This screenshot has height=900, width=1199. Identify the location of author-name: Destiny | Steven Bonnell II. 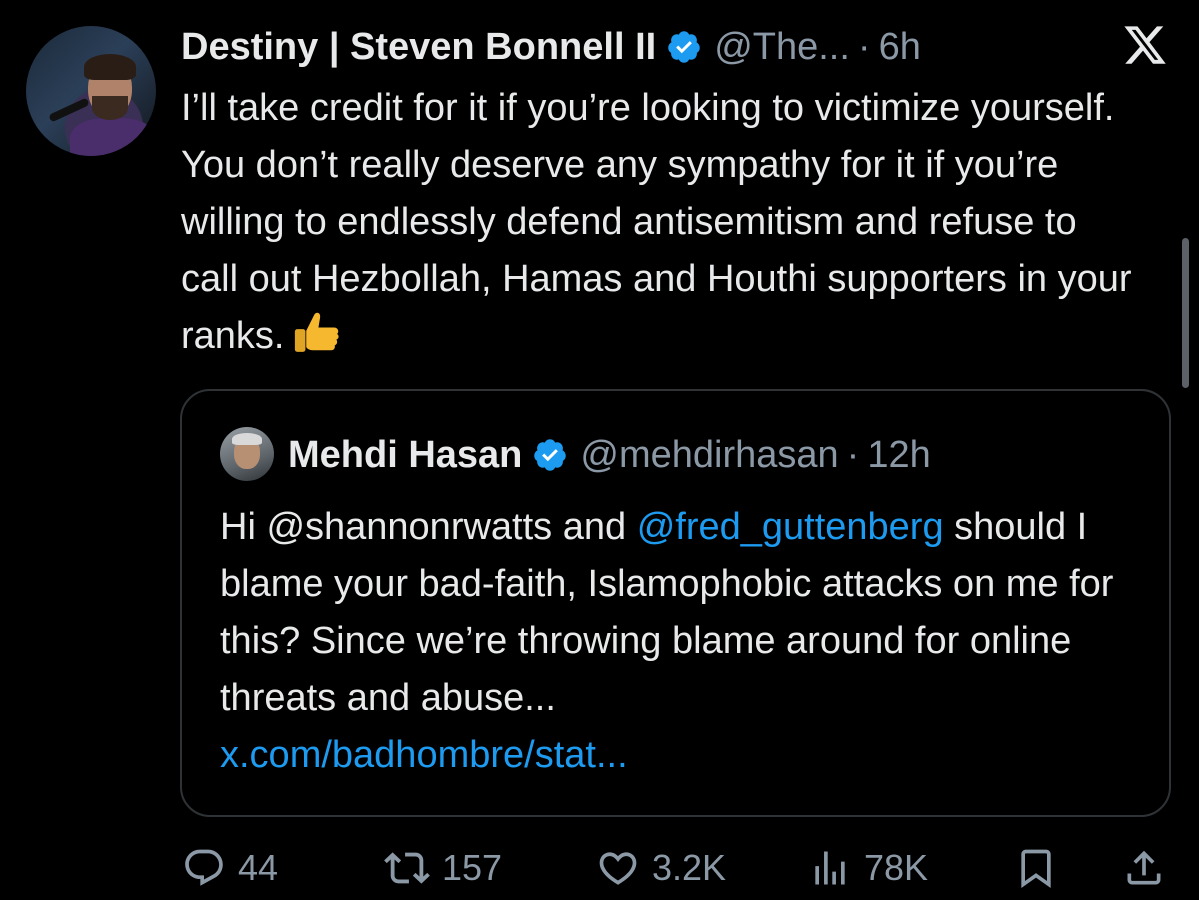
(418, 47).